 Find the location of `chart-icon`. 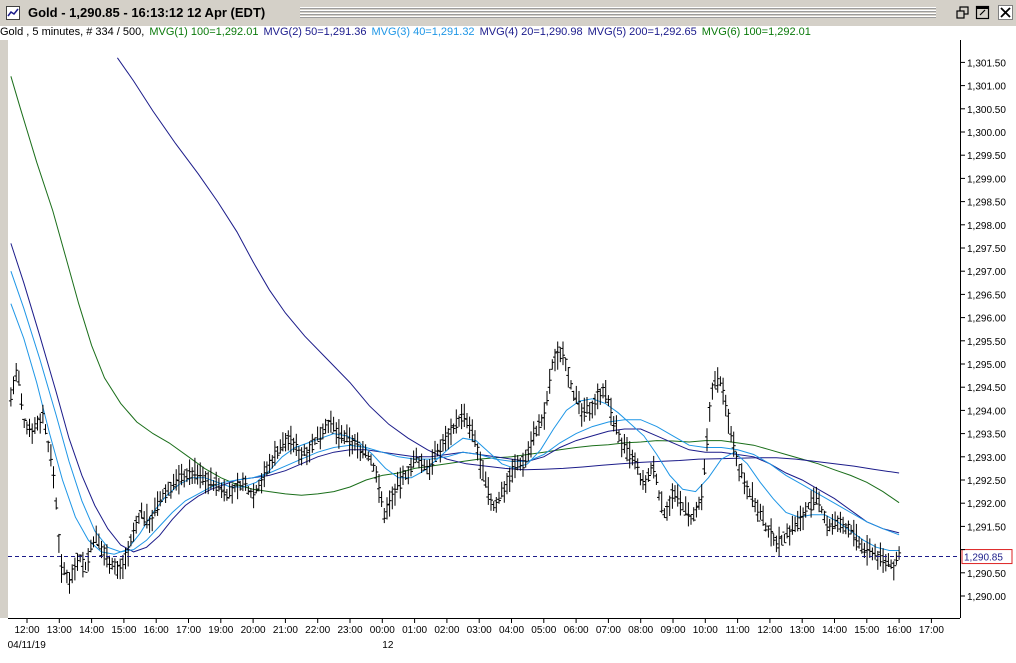

chart-icon is located at coordinates (13, 13).